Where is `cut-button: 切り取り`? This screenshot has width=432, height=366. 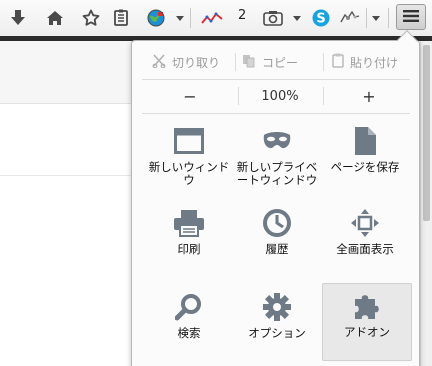 cut-button: 切り取り is located at coordinates (186, 62).